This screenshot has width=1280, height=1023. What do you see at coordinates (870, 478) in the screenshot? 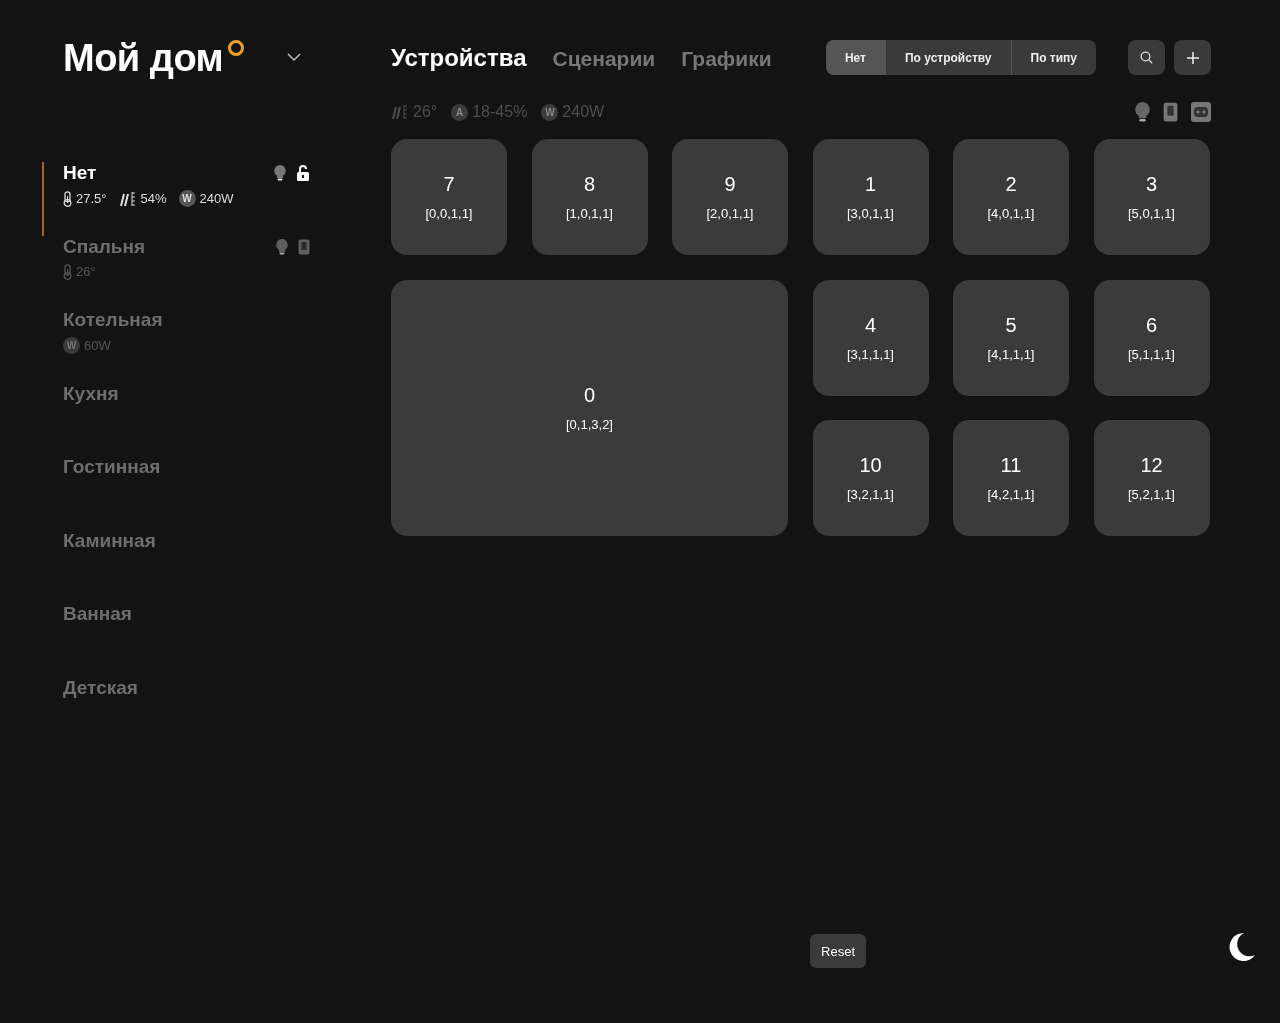
I see `device-tile: 10 [3,2,1,1]` at bounding box center [870, 478].